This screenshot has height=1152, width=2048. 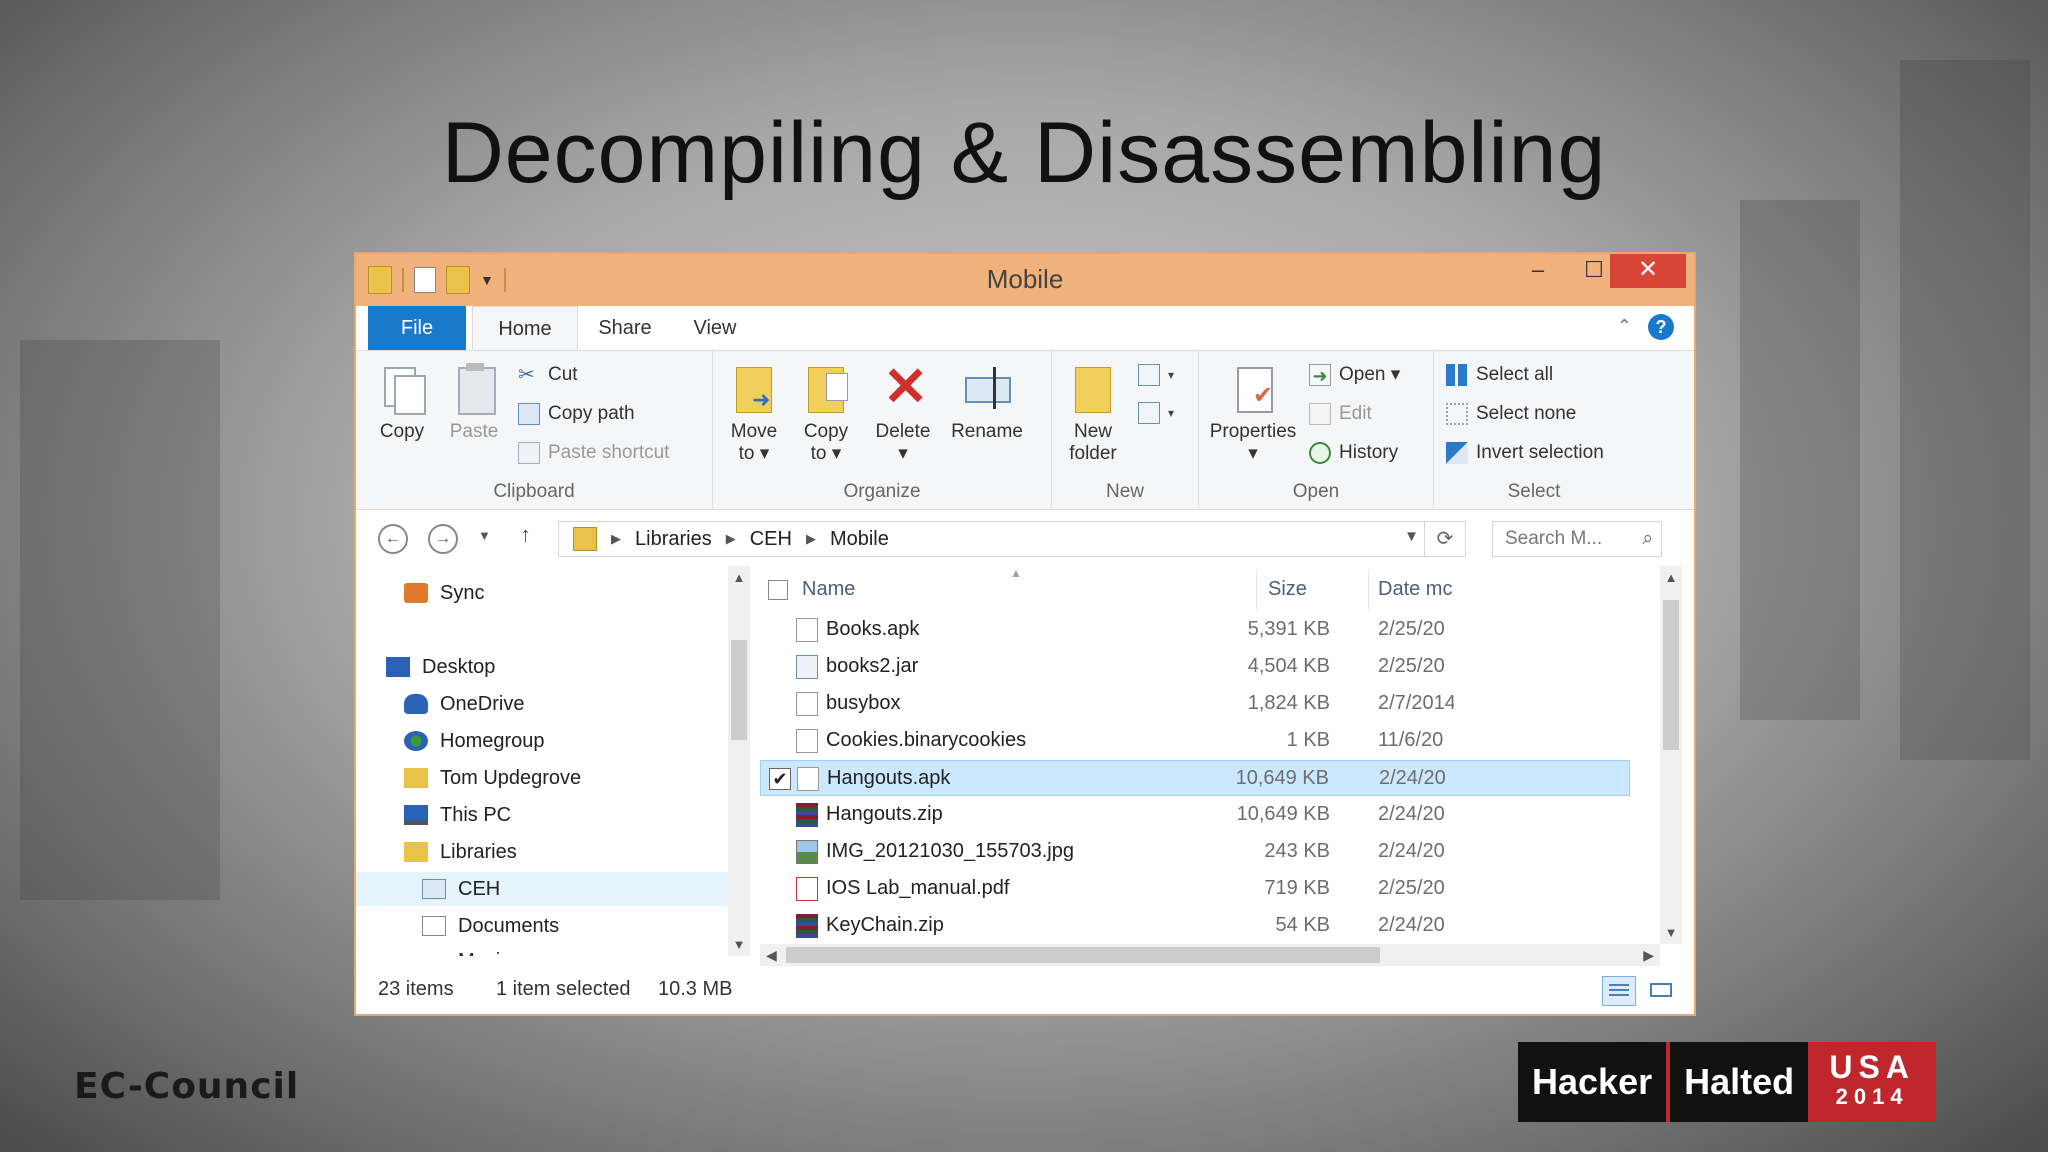 I want to click on breadcrumb-mobile: Mobile, so click(x=859, y=539).